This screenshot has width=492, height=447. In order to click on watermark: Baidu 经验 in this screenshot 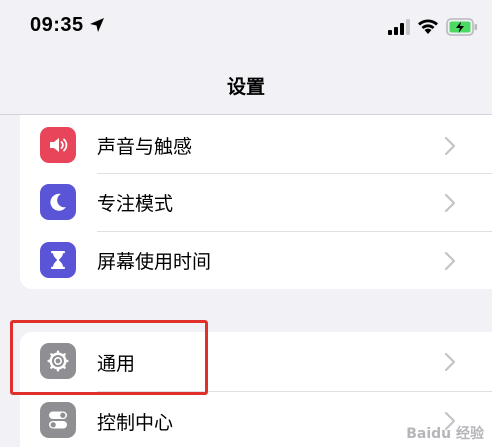, I will do `click(445, 434)`.